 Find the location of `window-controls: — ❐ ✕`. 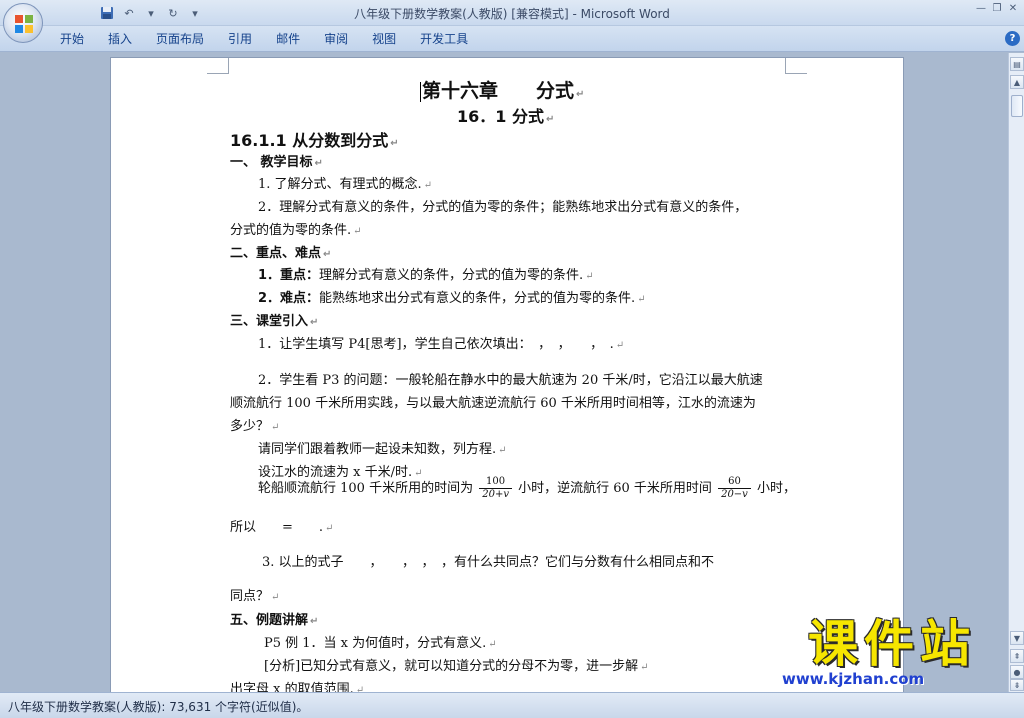

window-controls: — ❐ ✕ is located at coordinates (997, 9).